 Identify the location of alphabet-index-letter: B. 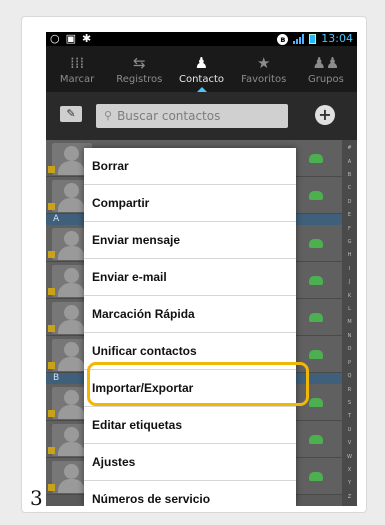
(349, 175).